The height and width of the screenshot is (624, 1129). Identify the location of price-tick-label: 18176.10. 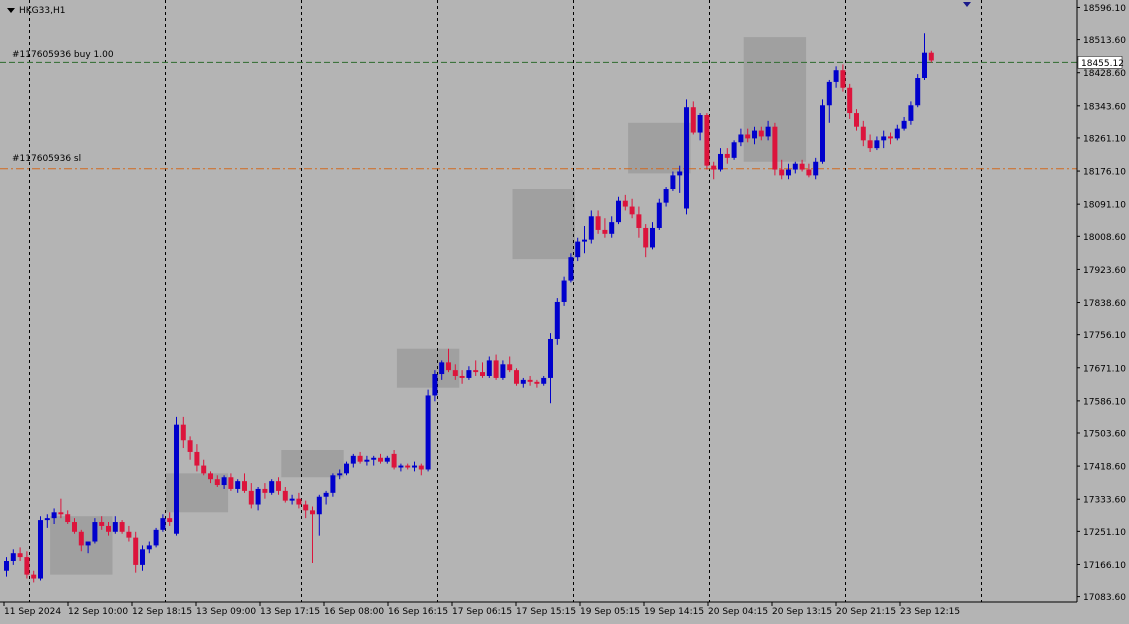
(1104, 173).